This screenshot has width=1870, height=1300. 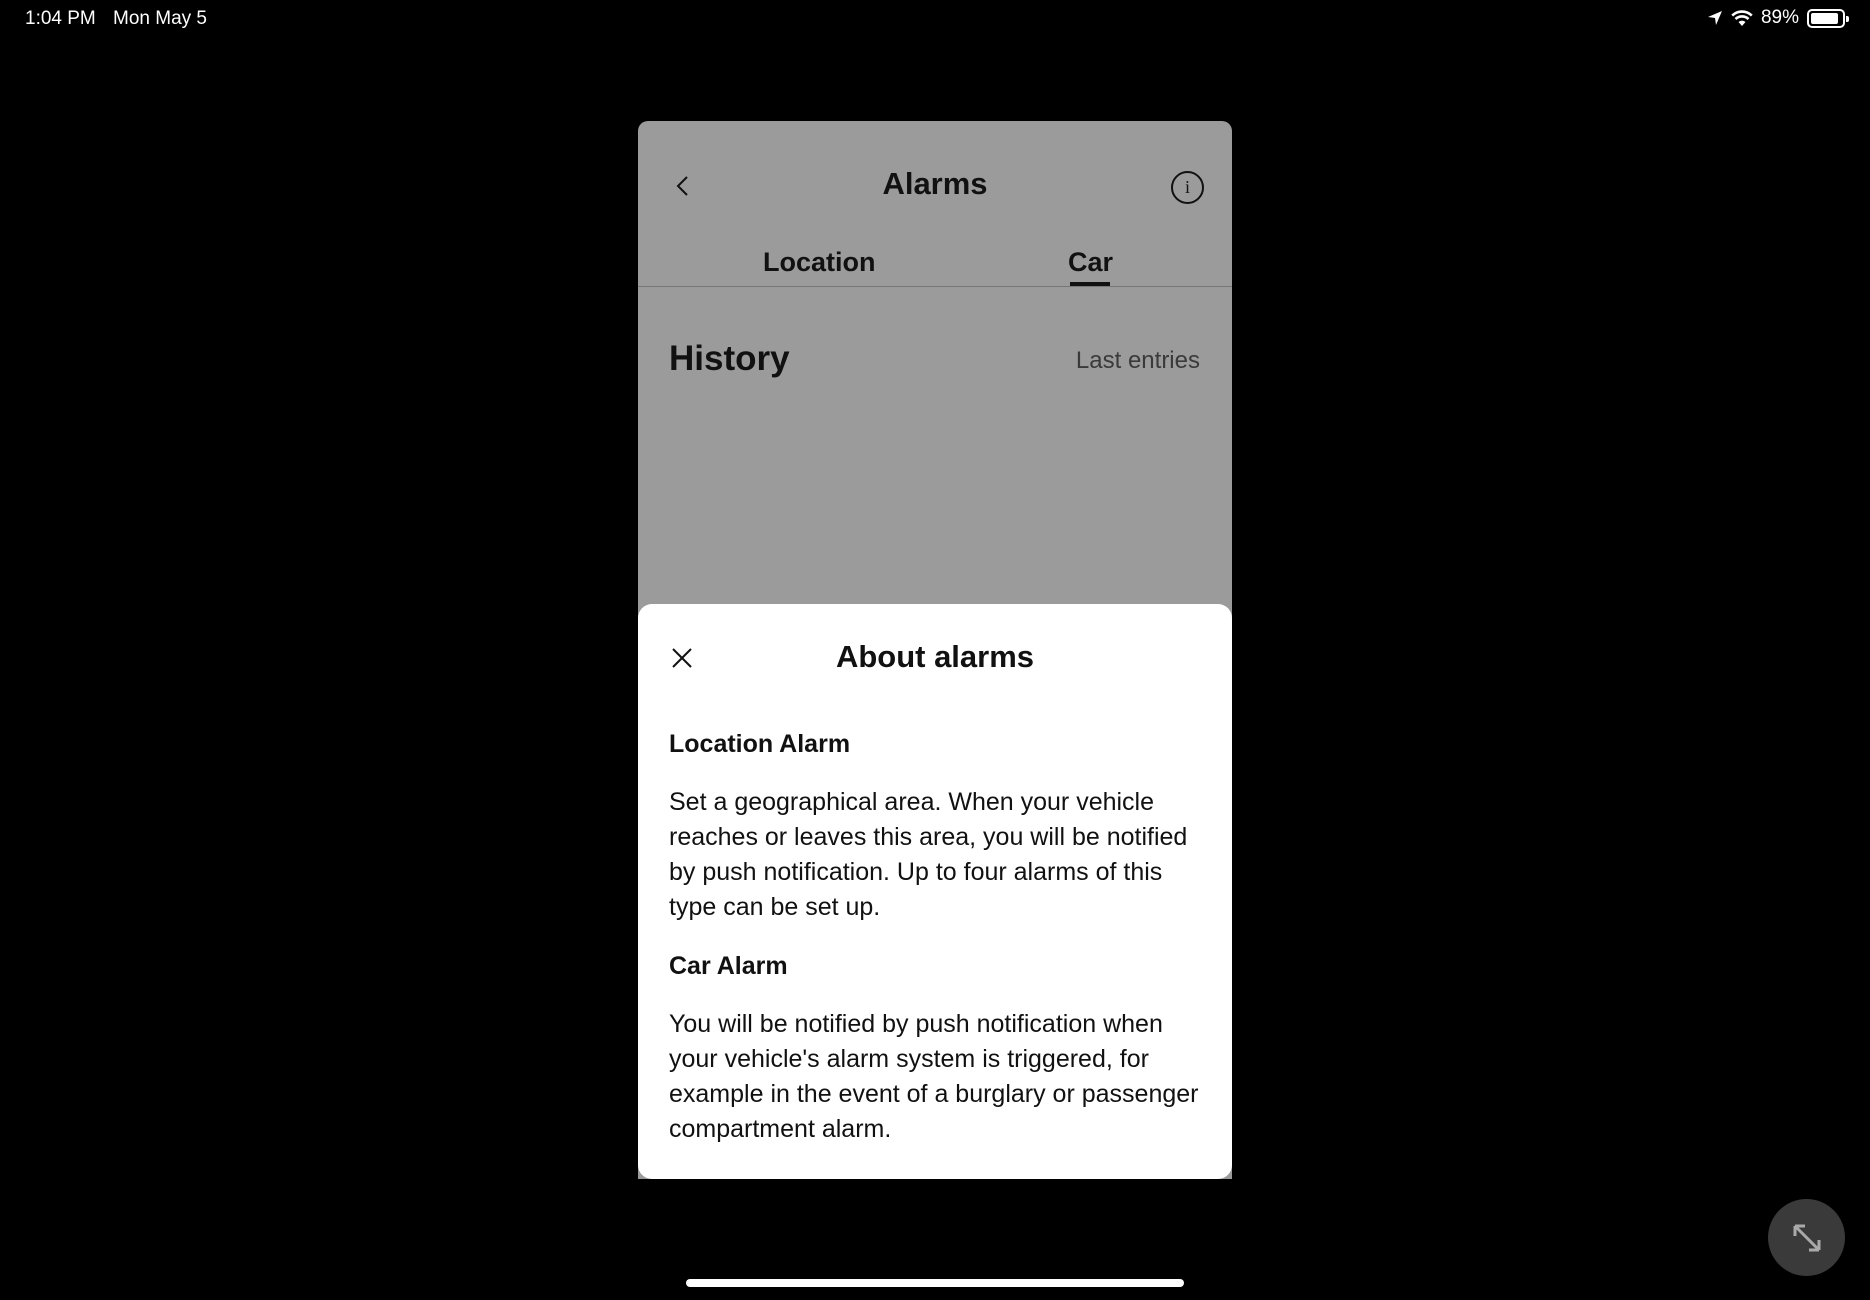 What do you see at coordinates (728, 966) in the screenshot?
I see `section-heading: Car Alarm` at bounding box center [728, 966].